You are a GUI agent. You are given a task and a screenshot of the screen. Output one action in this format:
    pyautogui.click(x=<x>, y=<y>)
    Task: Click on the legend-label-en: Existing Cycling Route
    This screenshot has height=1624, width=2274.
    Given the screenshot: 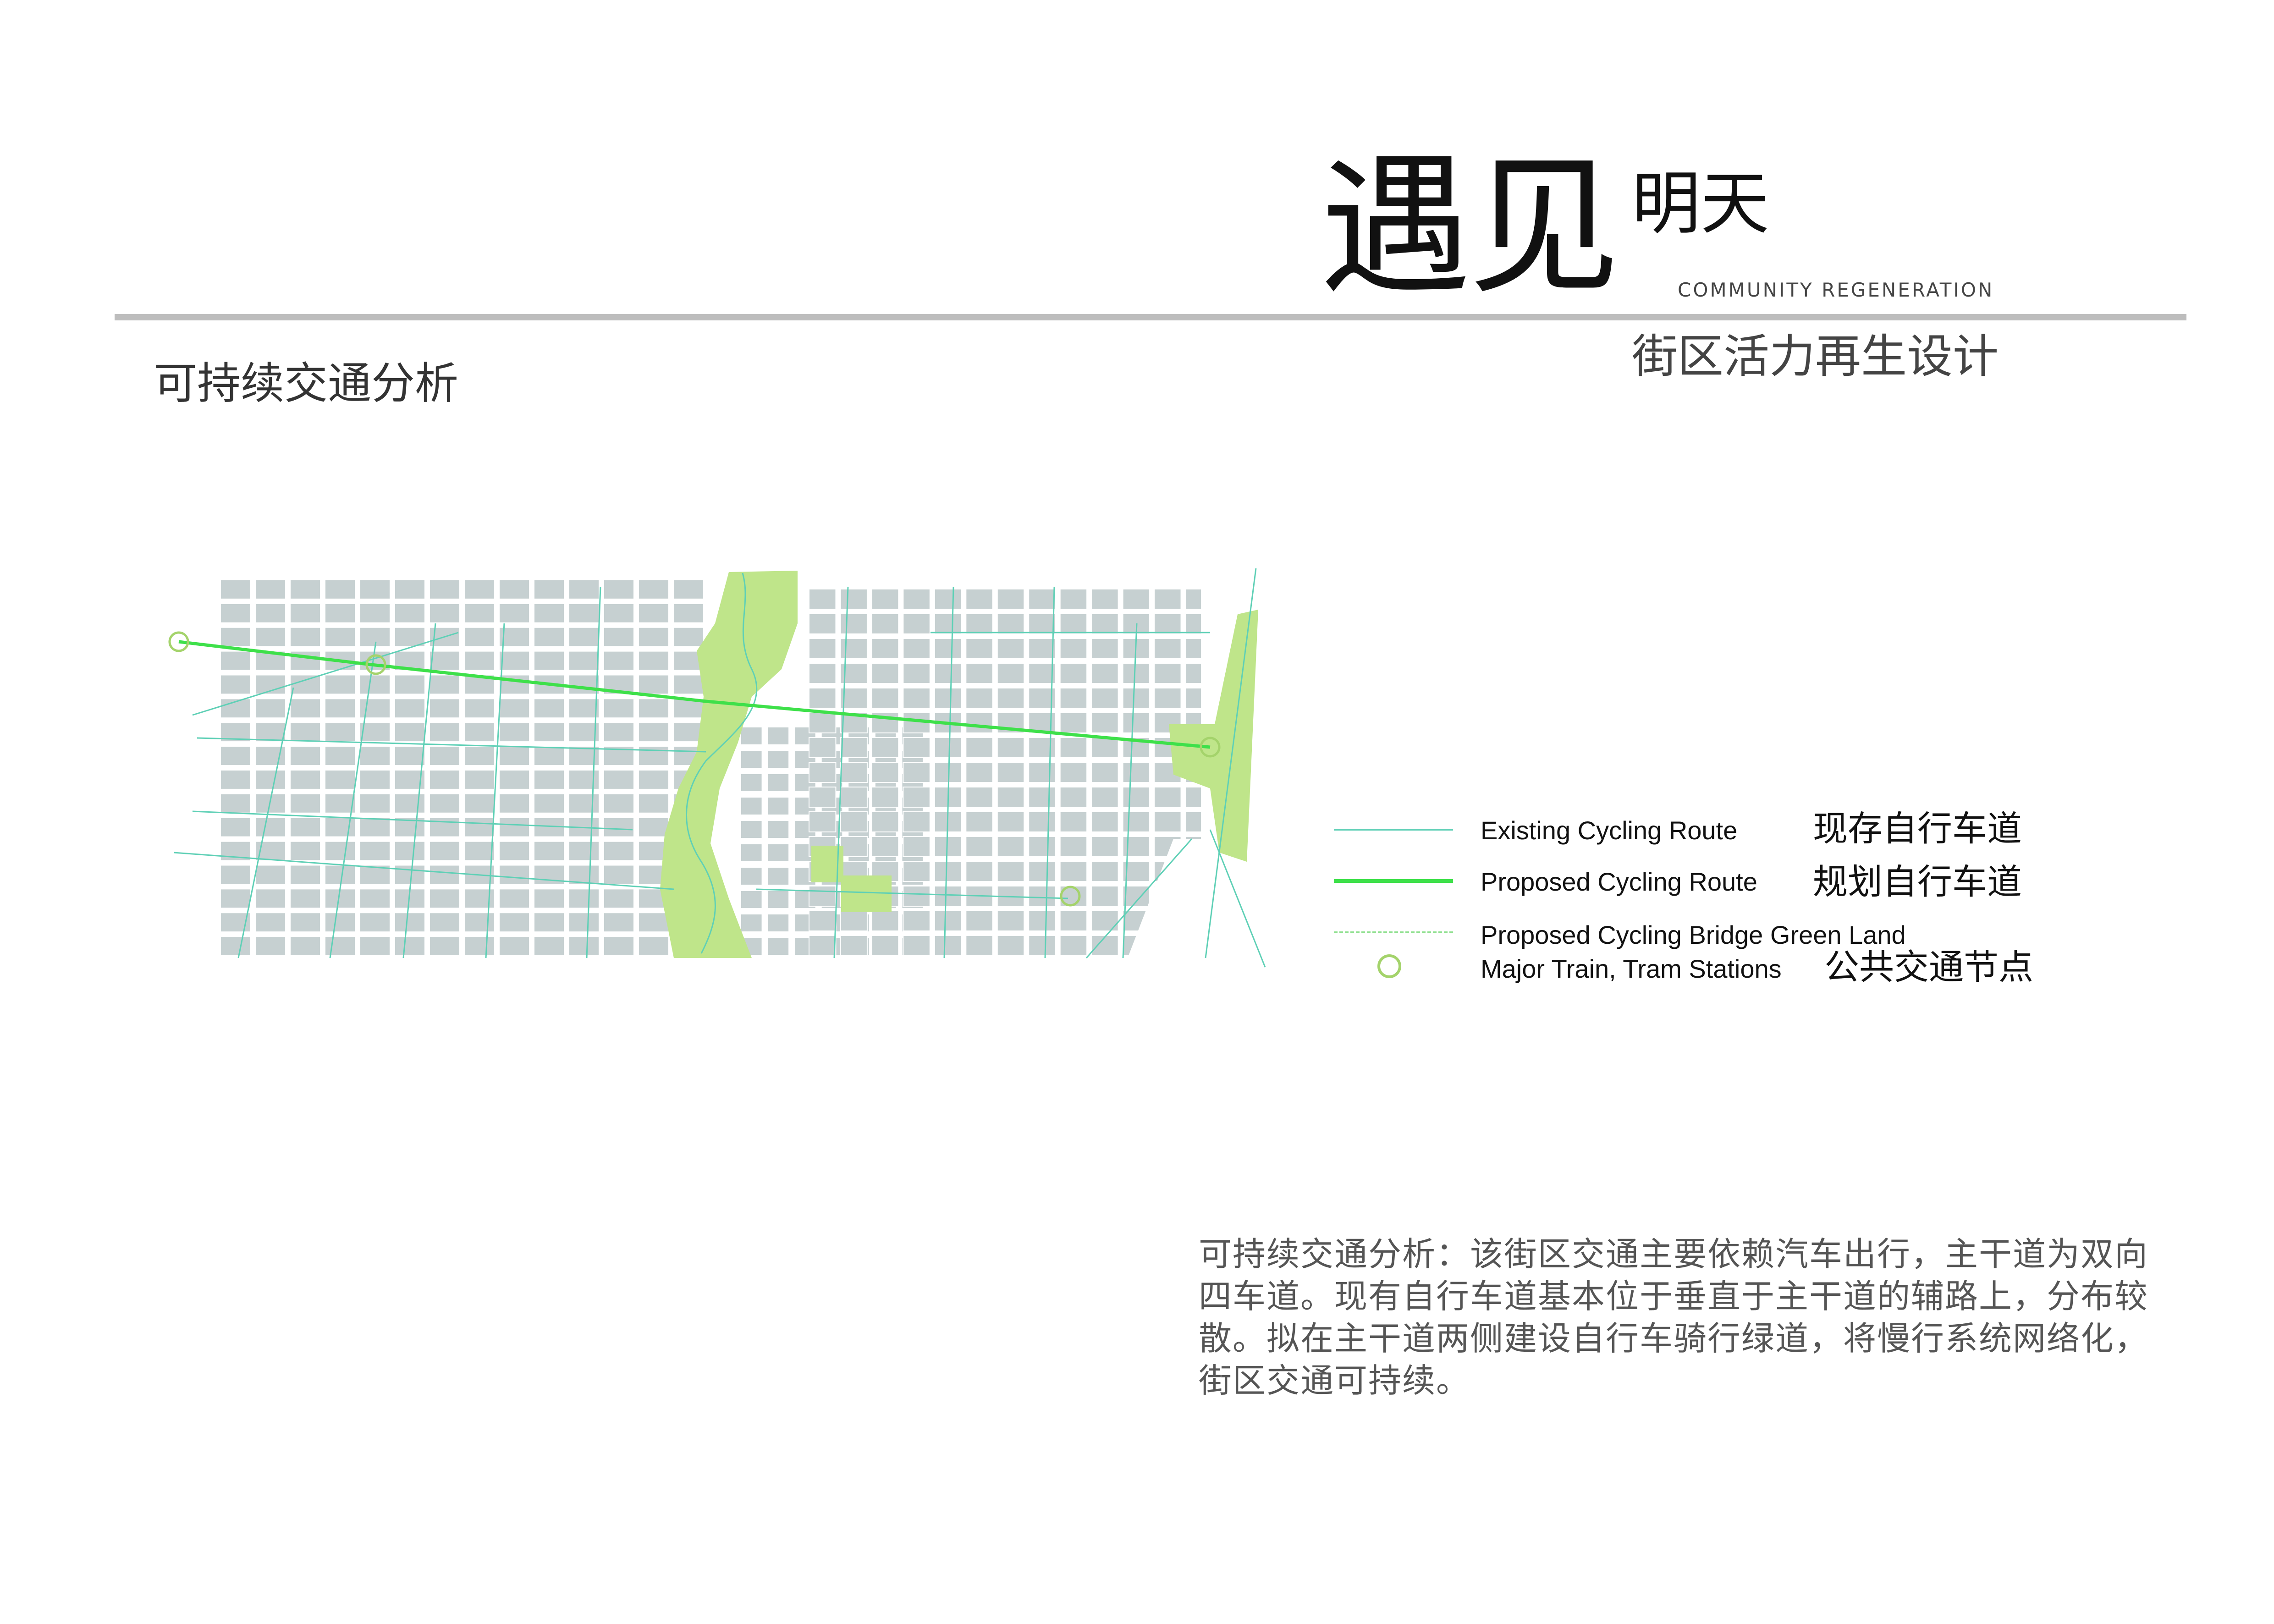 What is the action you would take?
    pyautogui.click(x=1609, y=830)
    